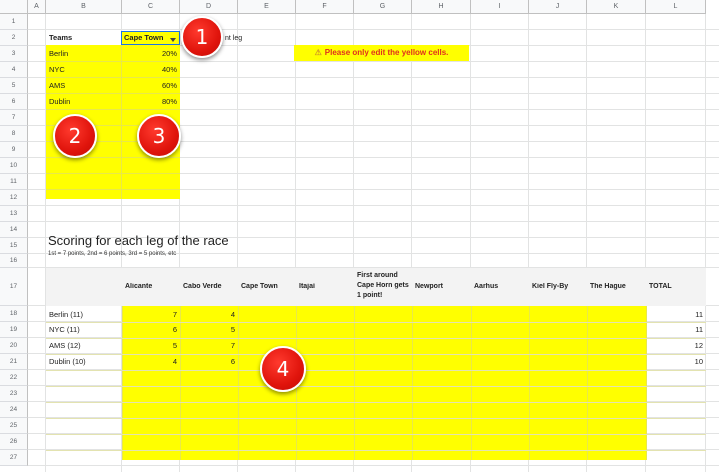 The image size is (719, 472). What do you see at coordinates (61, 37) in the screenshot?
I see `teams-header: Teams` at bounding box center [61, 37].